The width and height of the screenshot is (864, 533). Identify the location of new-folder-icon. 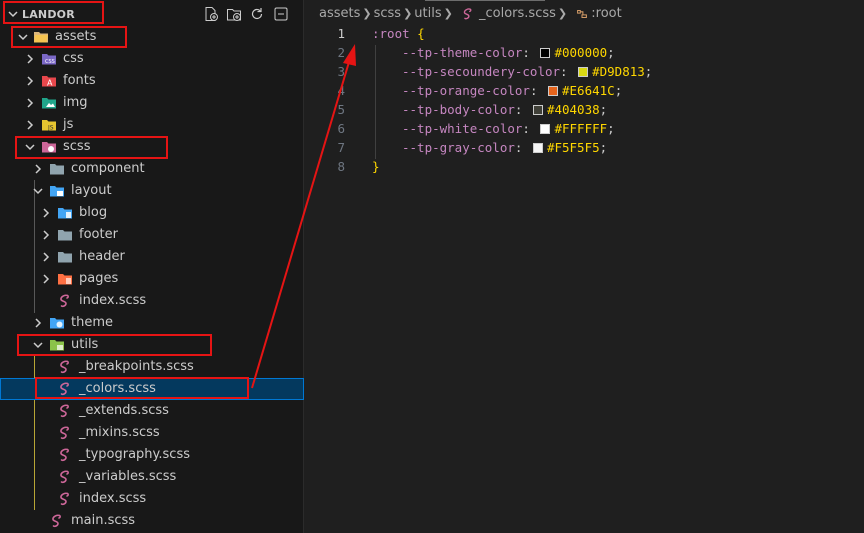
(234, 14).